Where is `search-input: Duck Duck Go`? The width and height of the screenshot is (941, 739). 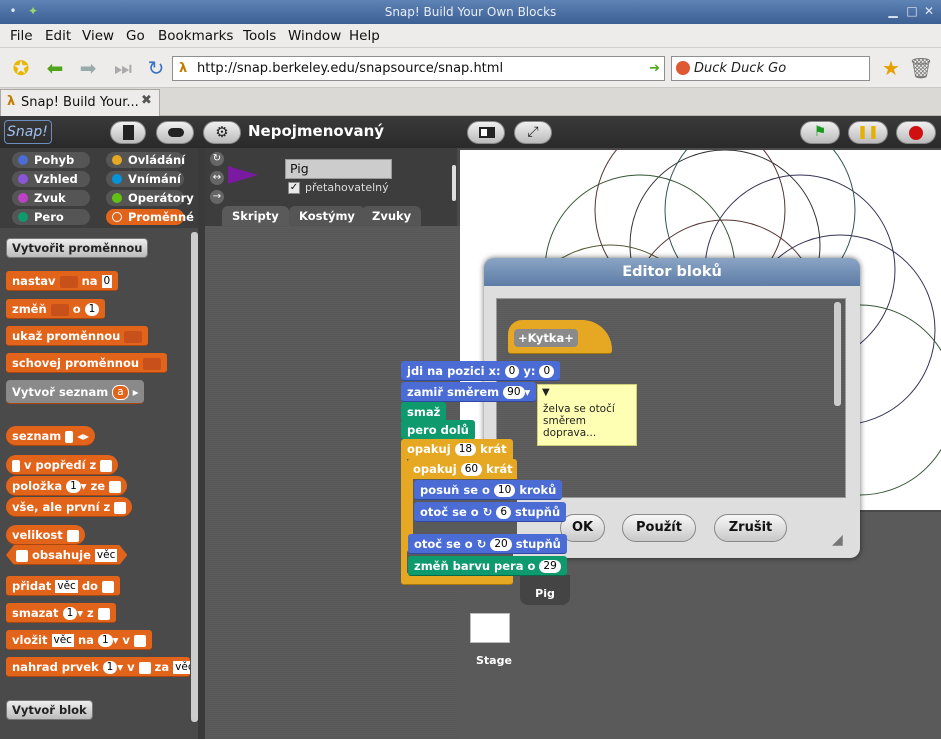 search-input: Duck Duck Go is located at coordinates (770, 68).